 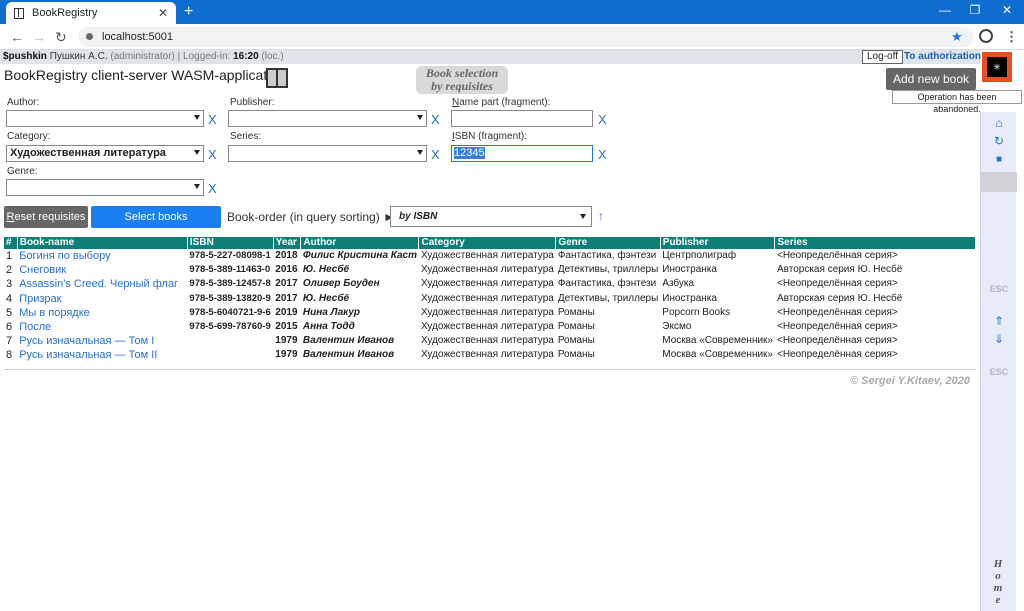 I want to click on refresh-icon: ↻, so click(x=999, y=141).